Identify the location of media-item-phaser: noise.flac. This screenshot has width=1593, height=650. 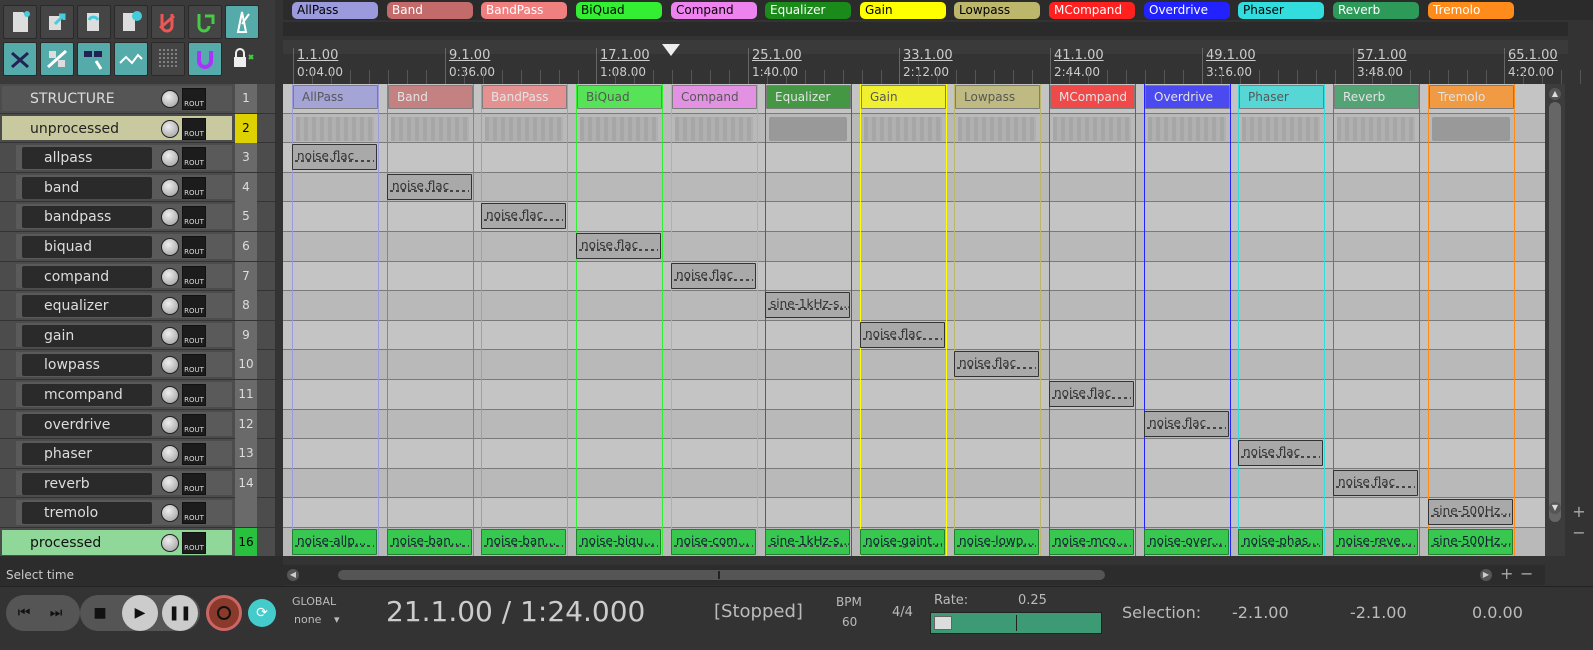
(1280, 453).